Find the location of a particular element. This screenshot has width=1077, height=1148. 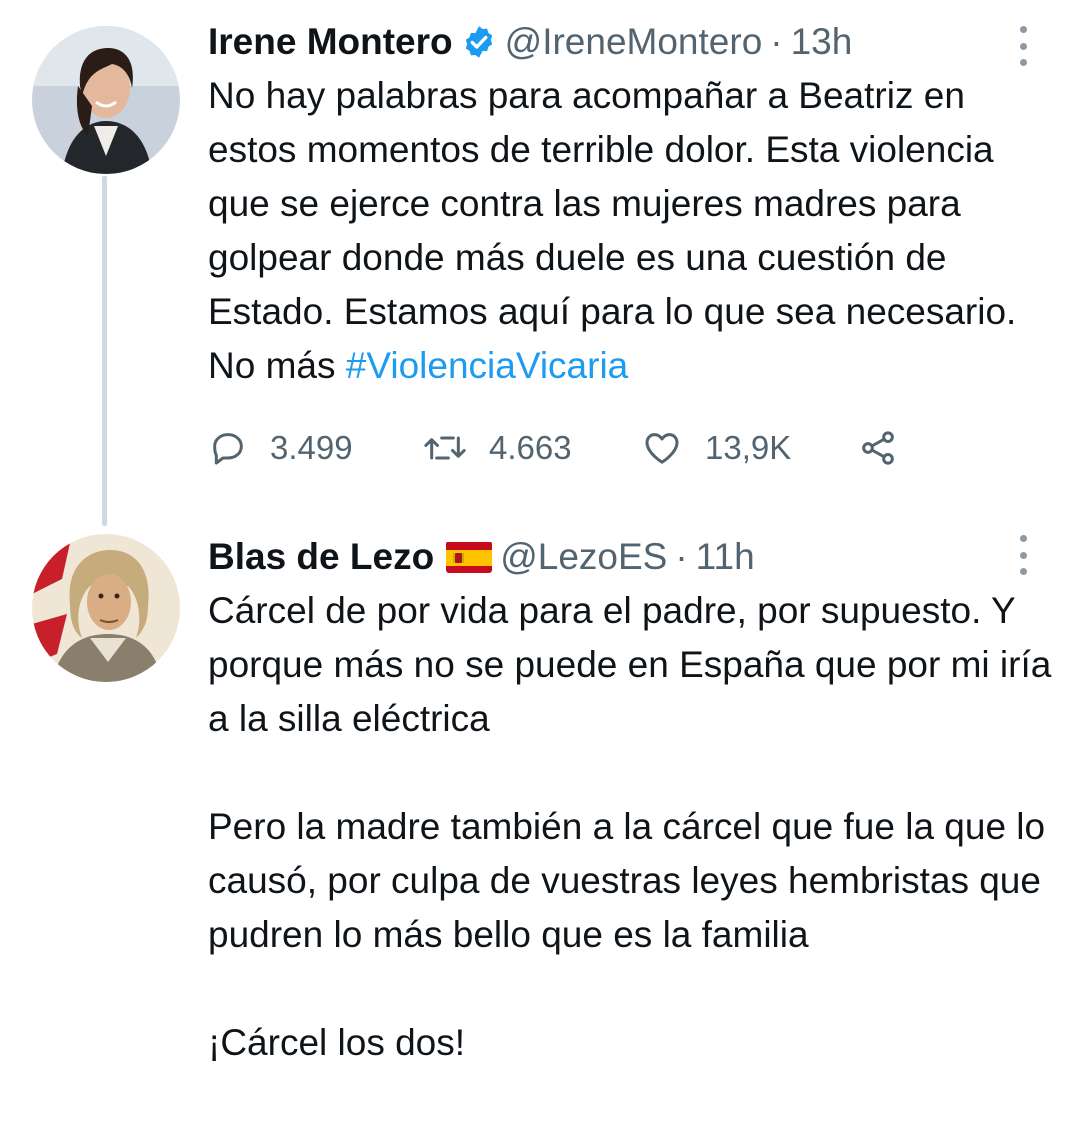

reply-count: 3.499 is located at coordinates (311, 447).